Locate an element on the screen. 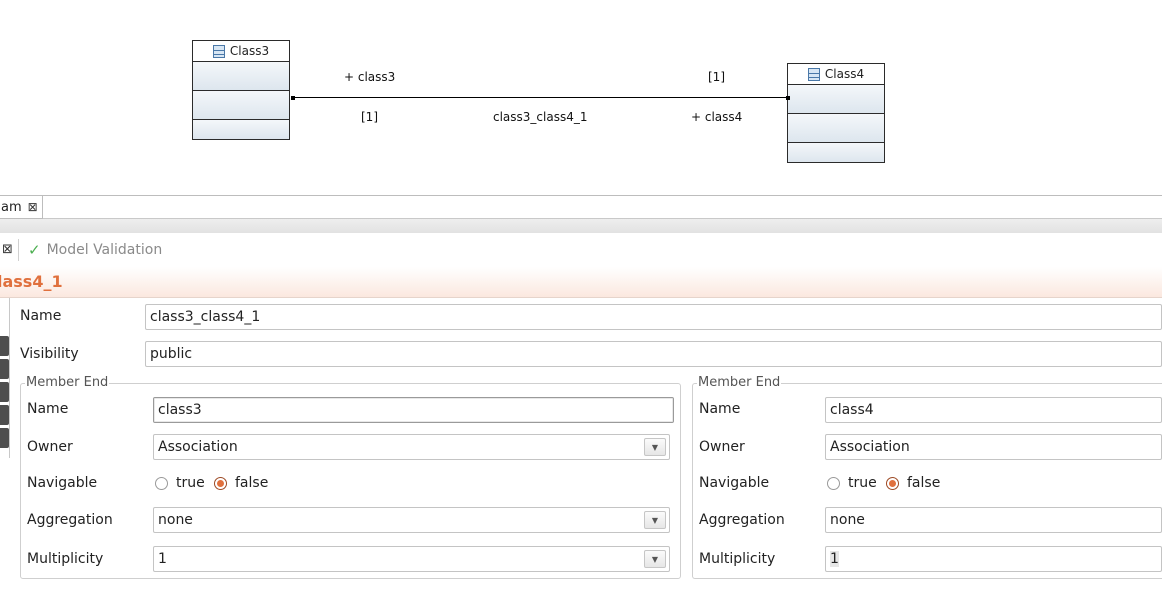  editor-tab-strip: am ⊠ is located at coordinates (581, 207).